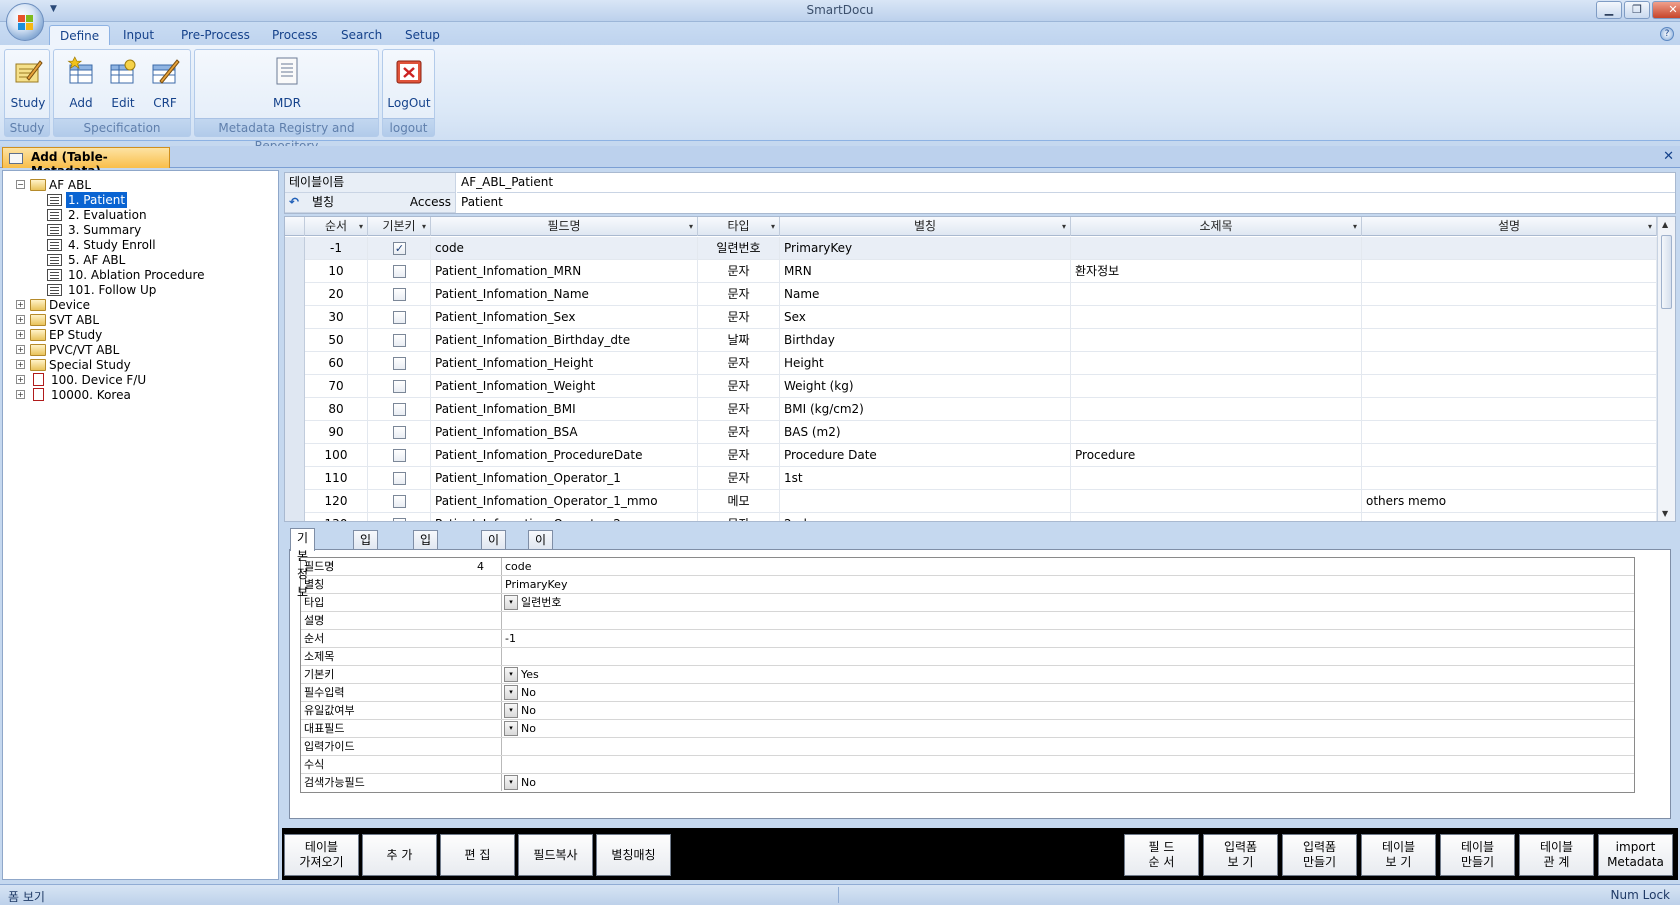 Image resolution: width=1680 pixels, height=905 pixels. Describe the element at coordinates (1068, 566) in the screenshot. I see `property-value: code` at that location.